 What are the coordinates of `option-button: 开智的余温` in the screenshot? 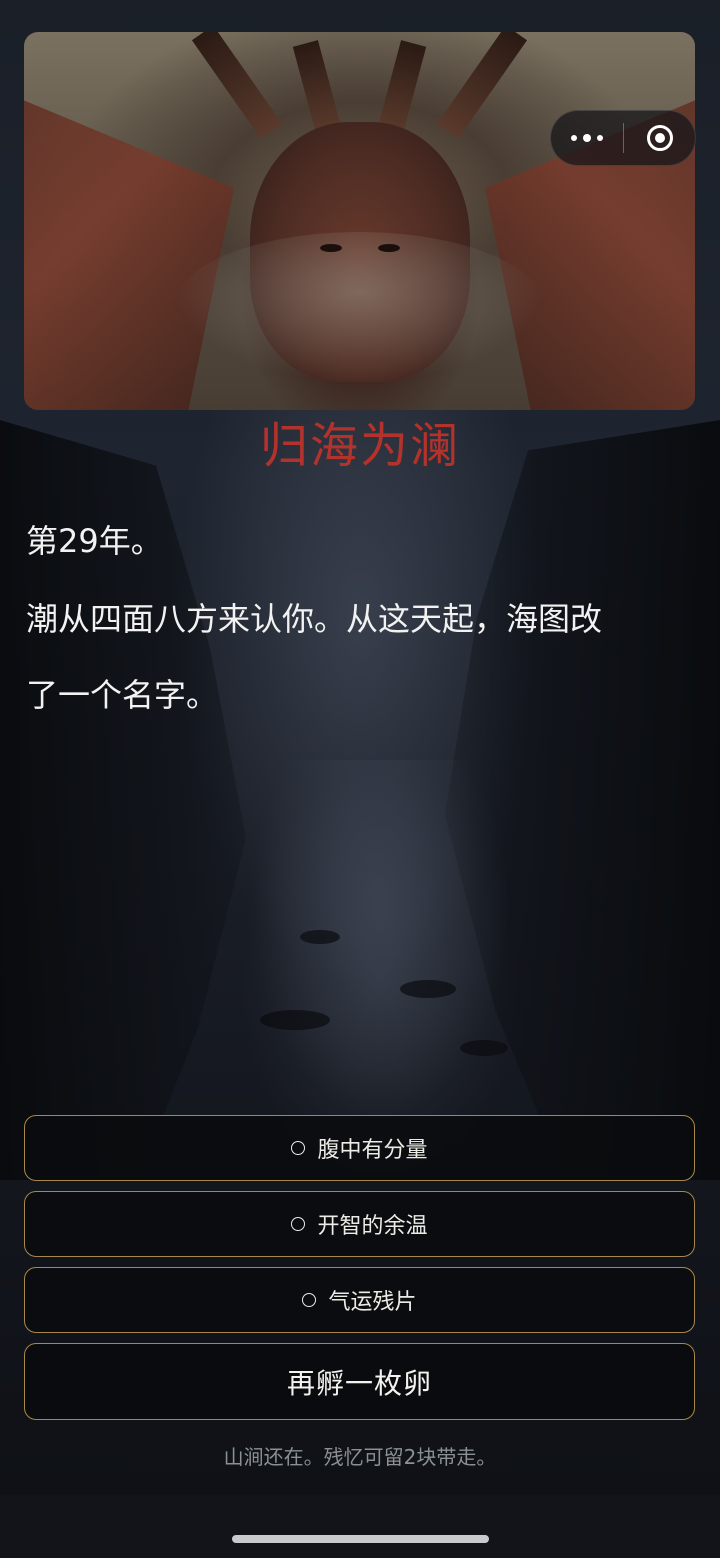 It's located at (359, 1224).